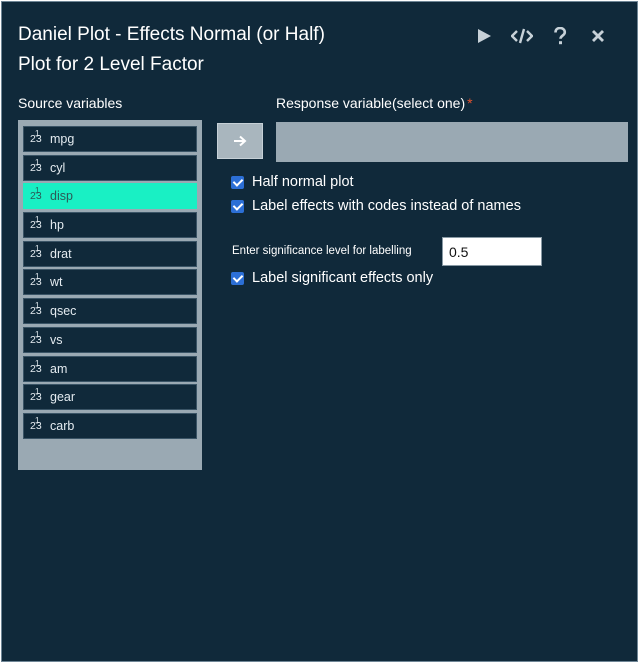 This screenshot has height=665, width=641. I want to click on source-variable-label: cyl, so click(58, 167).